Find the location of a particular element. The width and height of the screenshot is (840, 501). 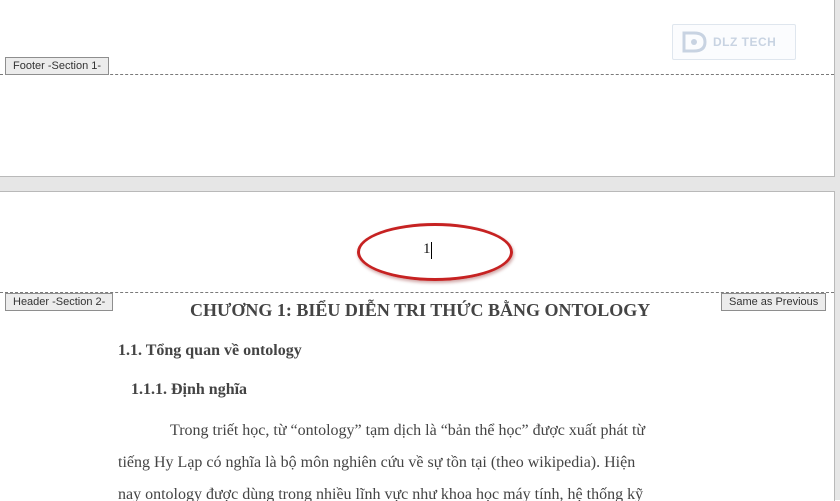

heading-level-1: 1.1. Tổng quan về ontology is located at coordinates (210, 351).